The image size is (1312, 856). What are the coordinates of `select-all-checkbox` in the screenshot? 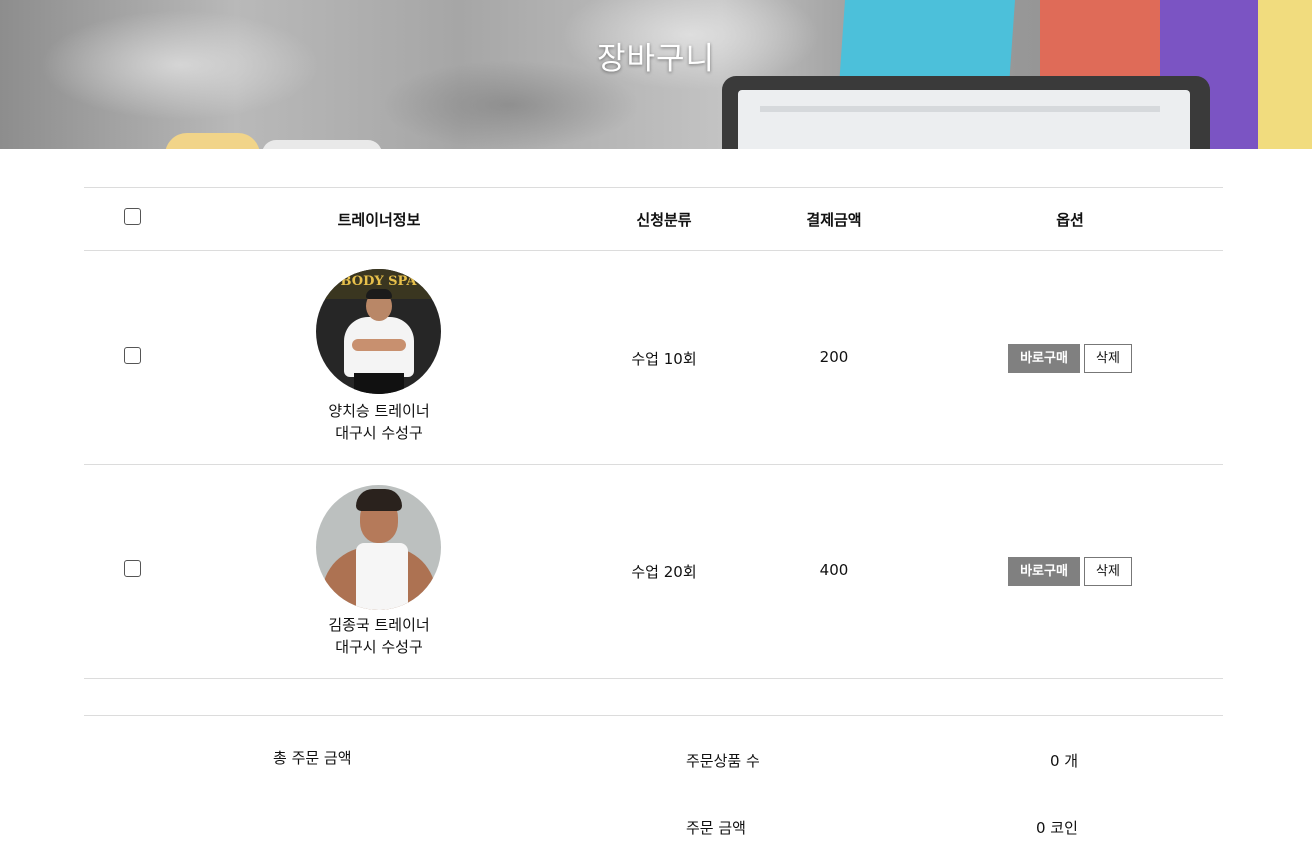 It's located at (132, 216).